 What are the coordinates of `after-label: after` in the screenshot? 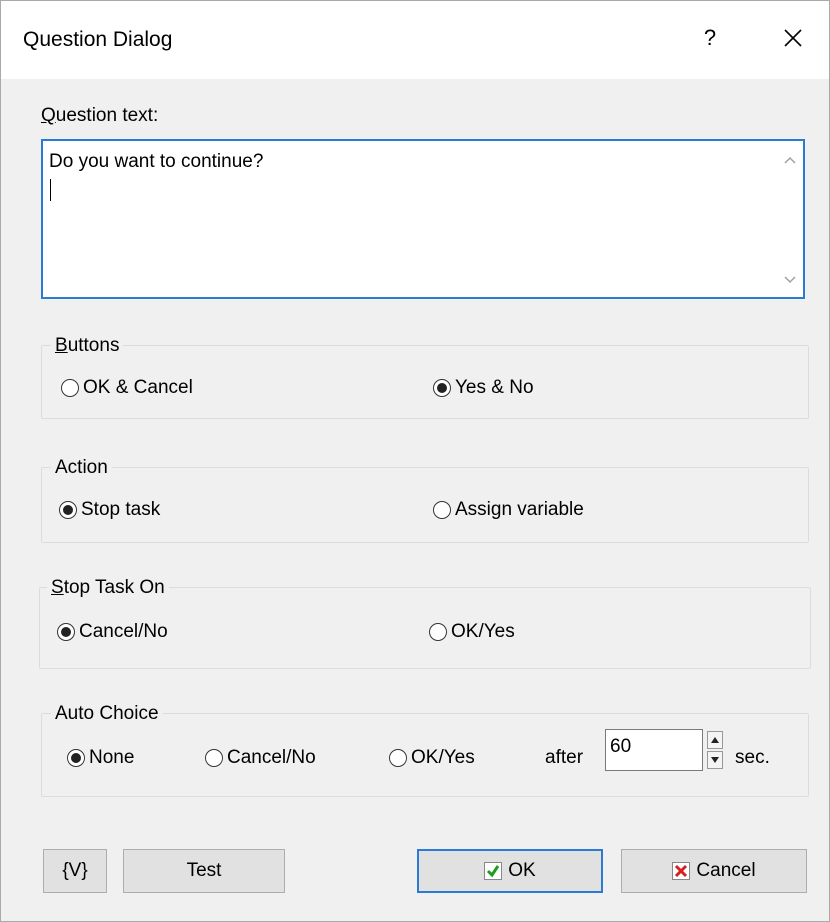 It's located at (564, 757).